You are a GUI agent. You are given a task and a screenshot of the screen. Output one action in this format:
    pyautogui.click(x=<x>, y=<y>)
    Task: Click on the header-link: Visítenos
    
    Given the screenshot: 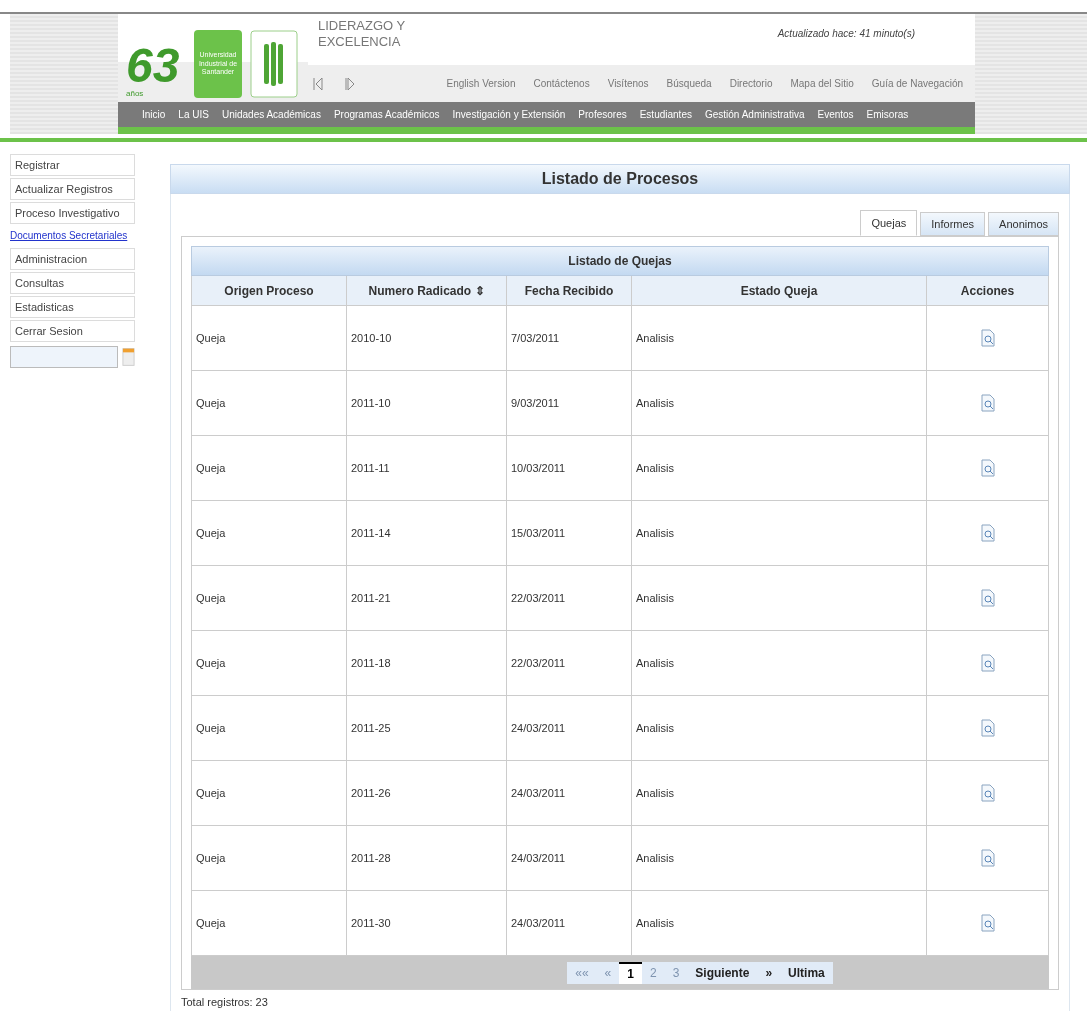 What is the action you would take?
    pyautogui.click(x=628, y=83)
    